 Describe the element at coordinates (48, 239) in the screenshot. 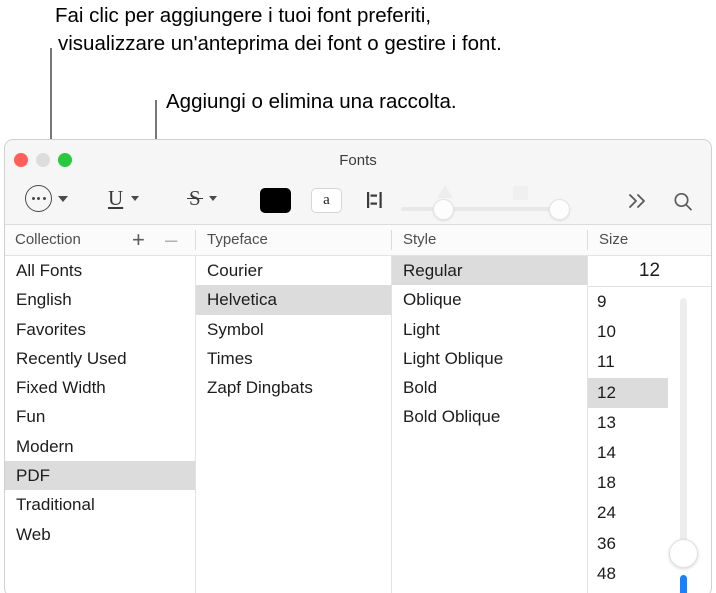

I see `column-header-collection: Collection` at that location.